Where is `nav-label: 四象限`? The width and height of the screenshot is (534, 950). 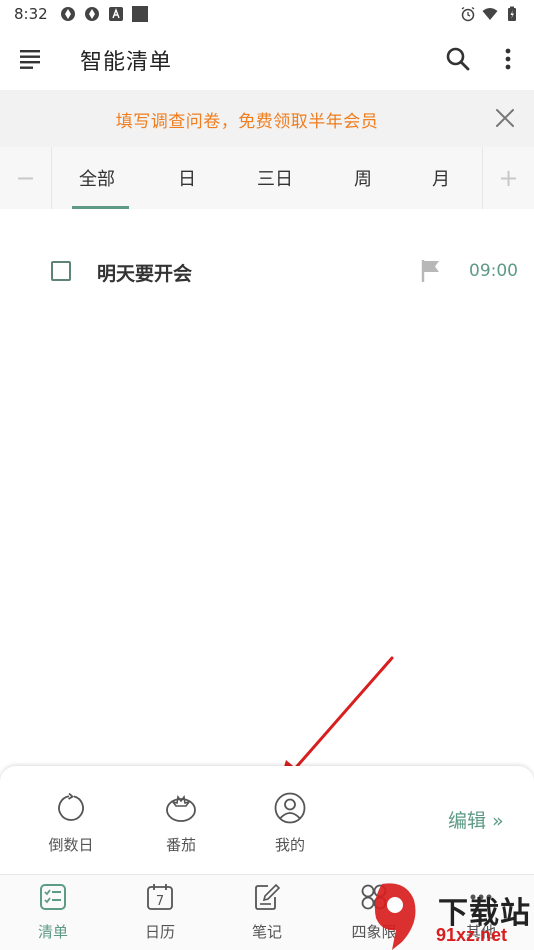
nav-label: 四象限 is located at coordinates (374, 932).